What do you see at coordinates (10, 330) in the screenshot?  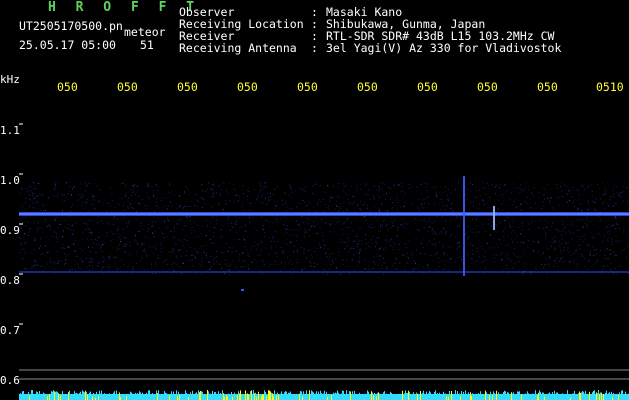 I see `freq-tick-label: 0.7` at bounding box center [10, 330].